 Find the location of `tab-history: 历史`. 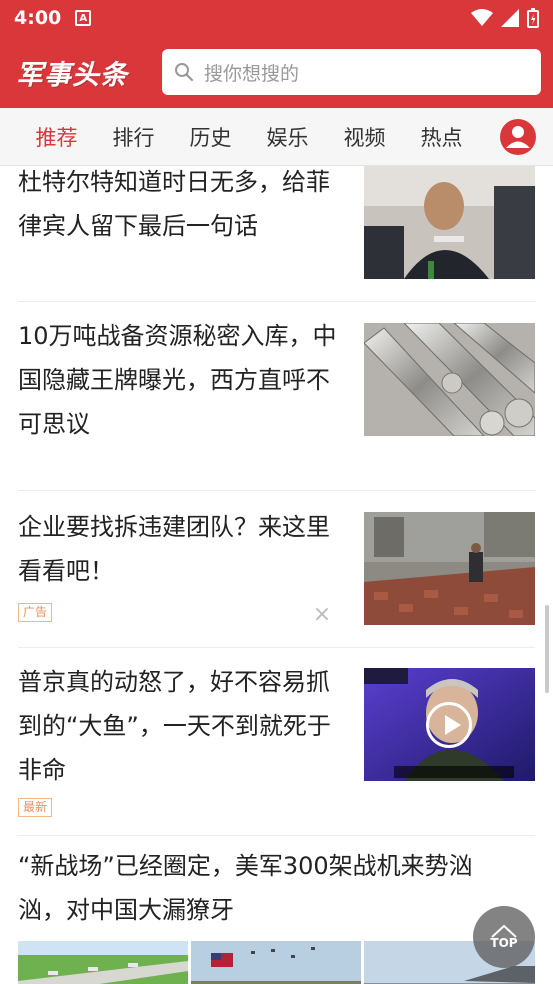

tab-history: 历史 is located at coordinates (210, 137).